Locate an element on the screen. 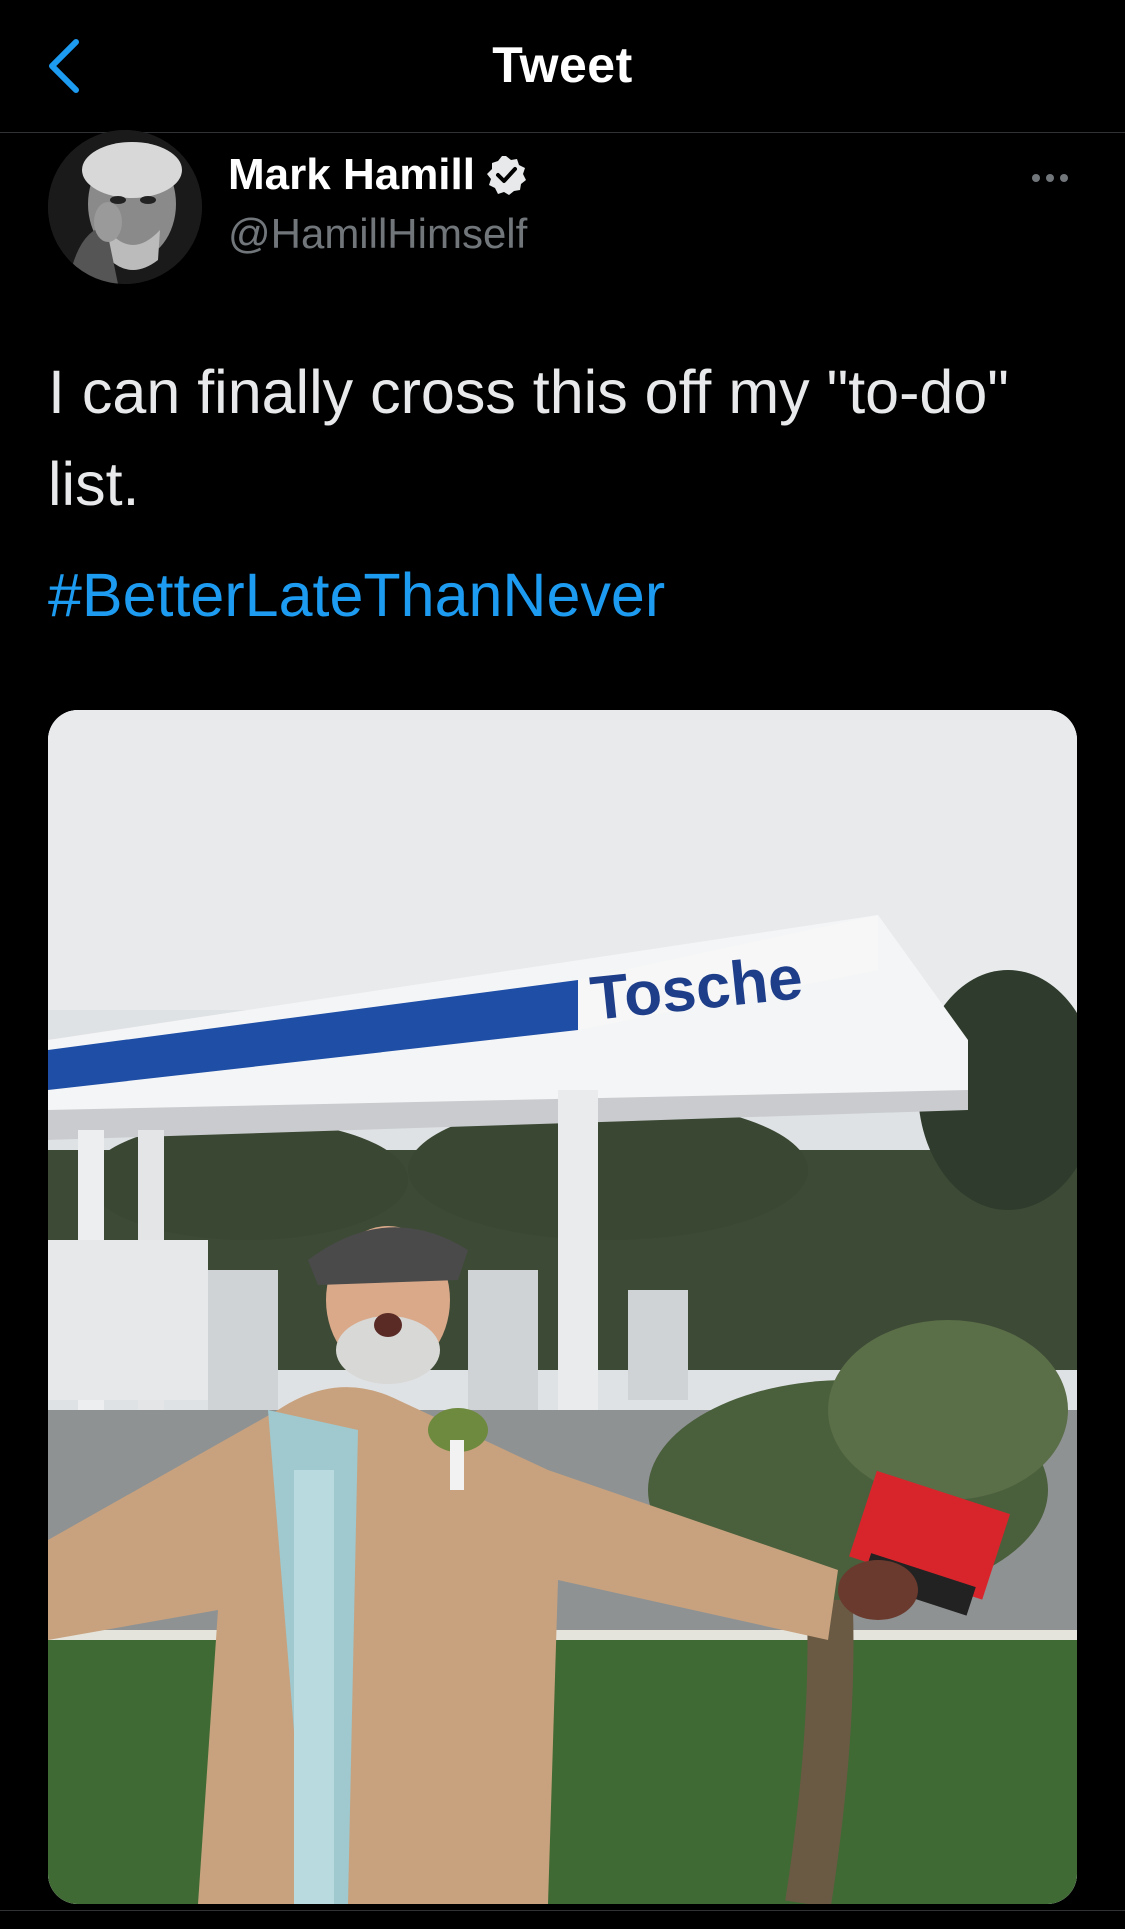 This screenshot has height=1929, width=1125. top-navigation-bar: Tweet is located at coordinates (562, 66).